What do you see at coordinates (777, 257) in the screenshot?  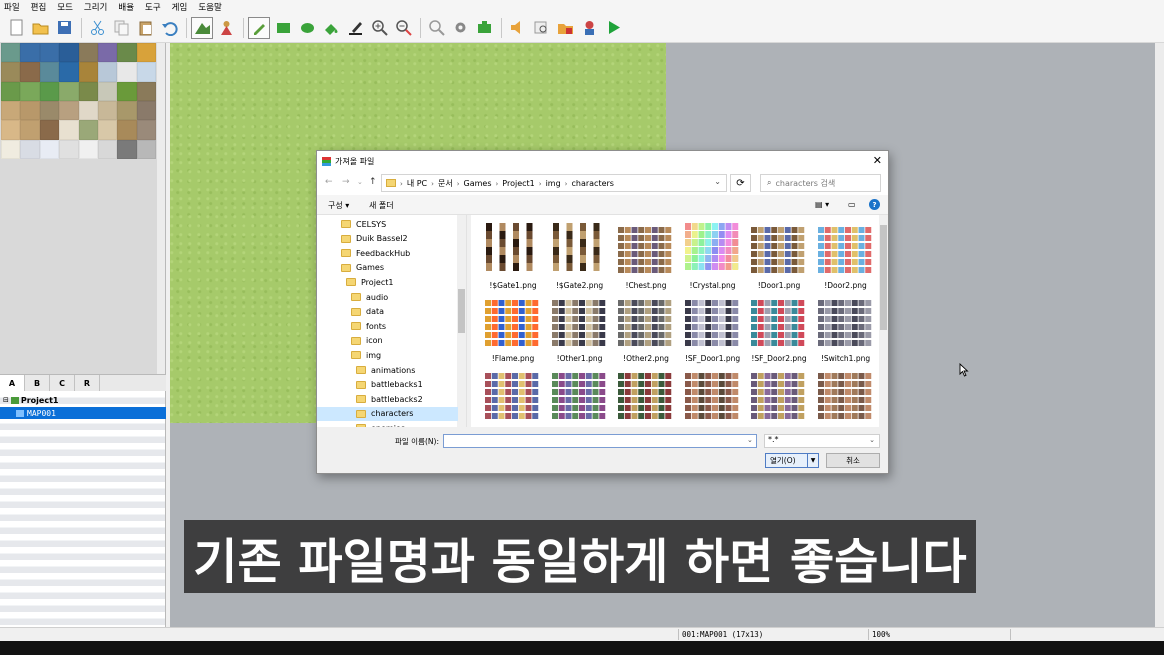 I see `file-item: !Door1.png` at bounding box center [777, 257].